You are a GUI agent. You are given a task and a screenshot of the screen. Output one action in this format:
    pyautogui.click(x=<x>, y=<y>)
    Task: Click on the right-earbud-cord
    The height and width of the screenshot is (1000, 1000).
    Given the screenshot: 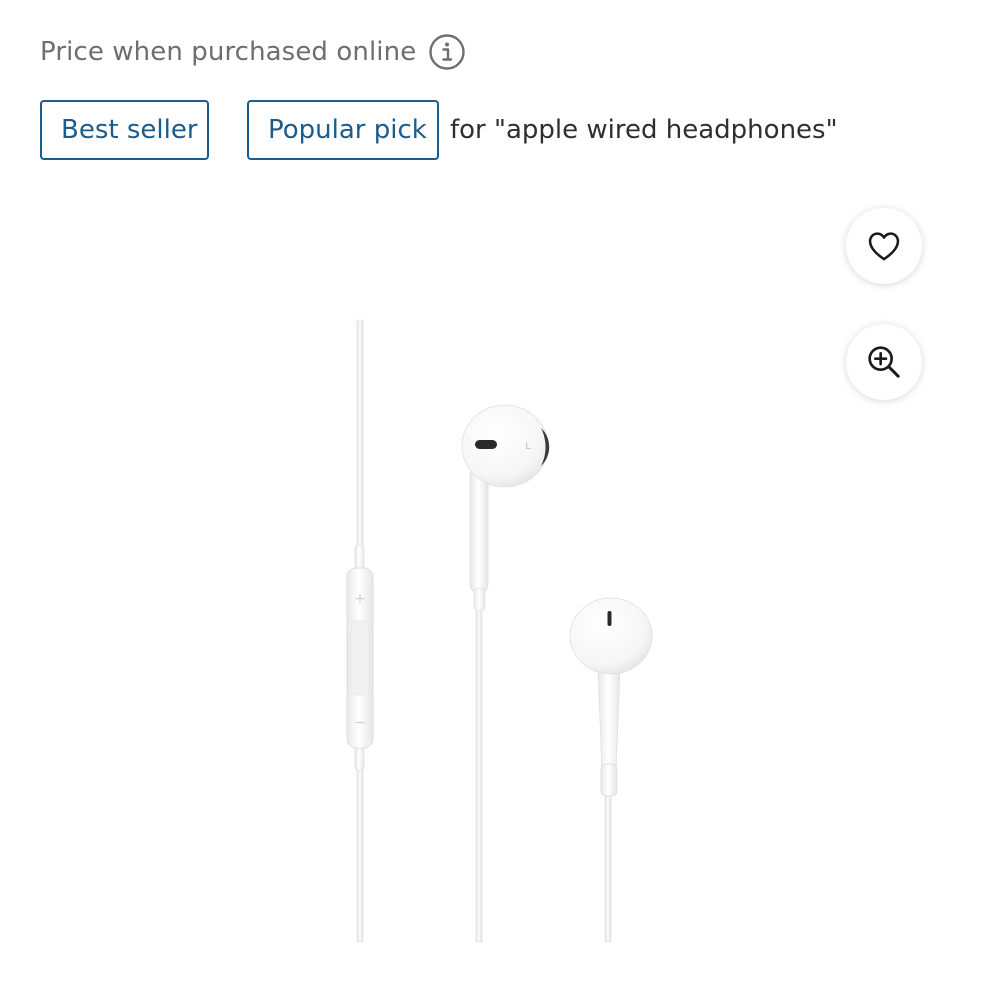 What is the action you would take?
    pyautogui.click(x=608, y=866)
    